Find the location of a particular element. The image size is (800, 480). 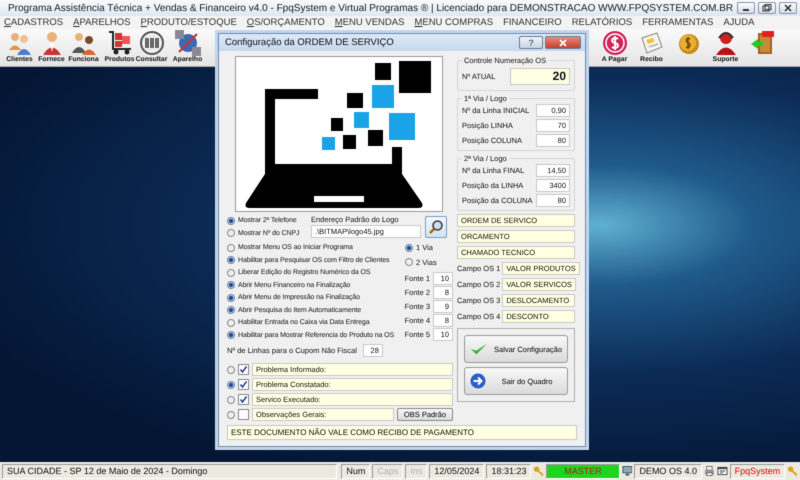

menu-item: APARELHOS is located at coordinates (102, 22).